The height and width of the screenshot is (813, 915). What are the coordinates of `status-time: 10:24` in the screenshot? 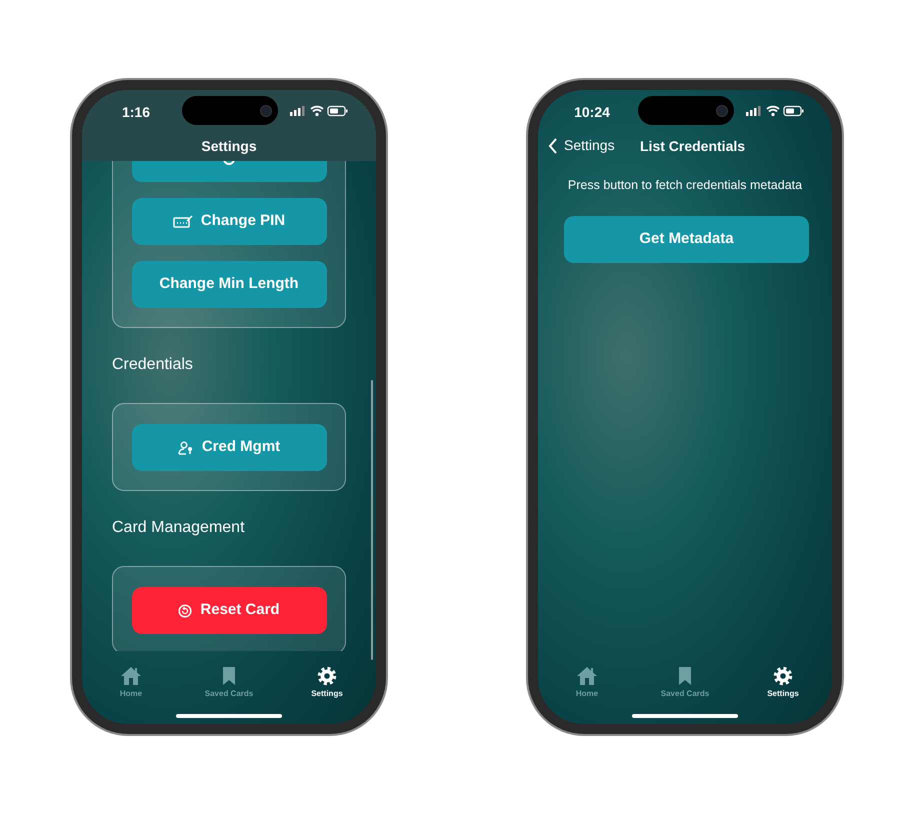 It's located at (592, 112).